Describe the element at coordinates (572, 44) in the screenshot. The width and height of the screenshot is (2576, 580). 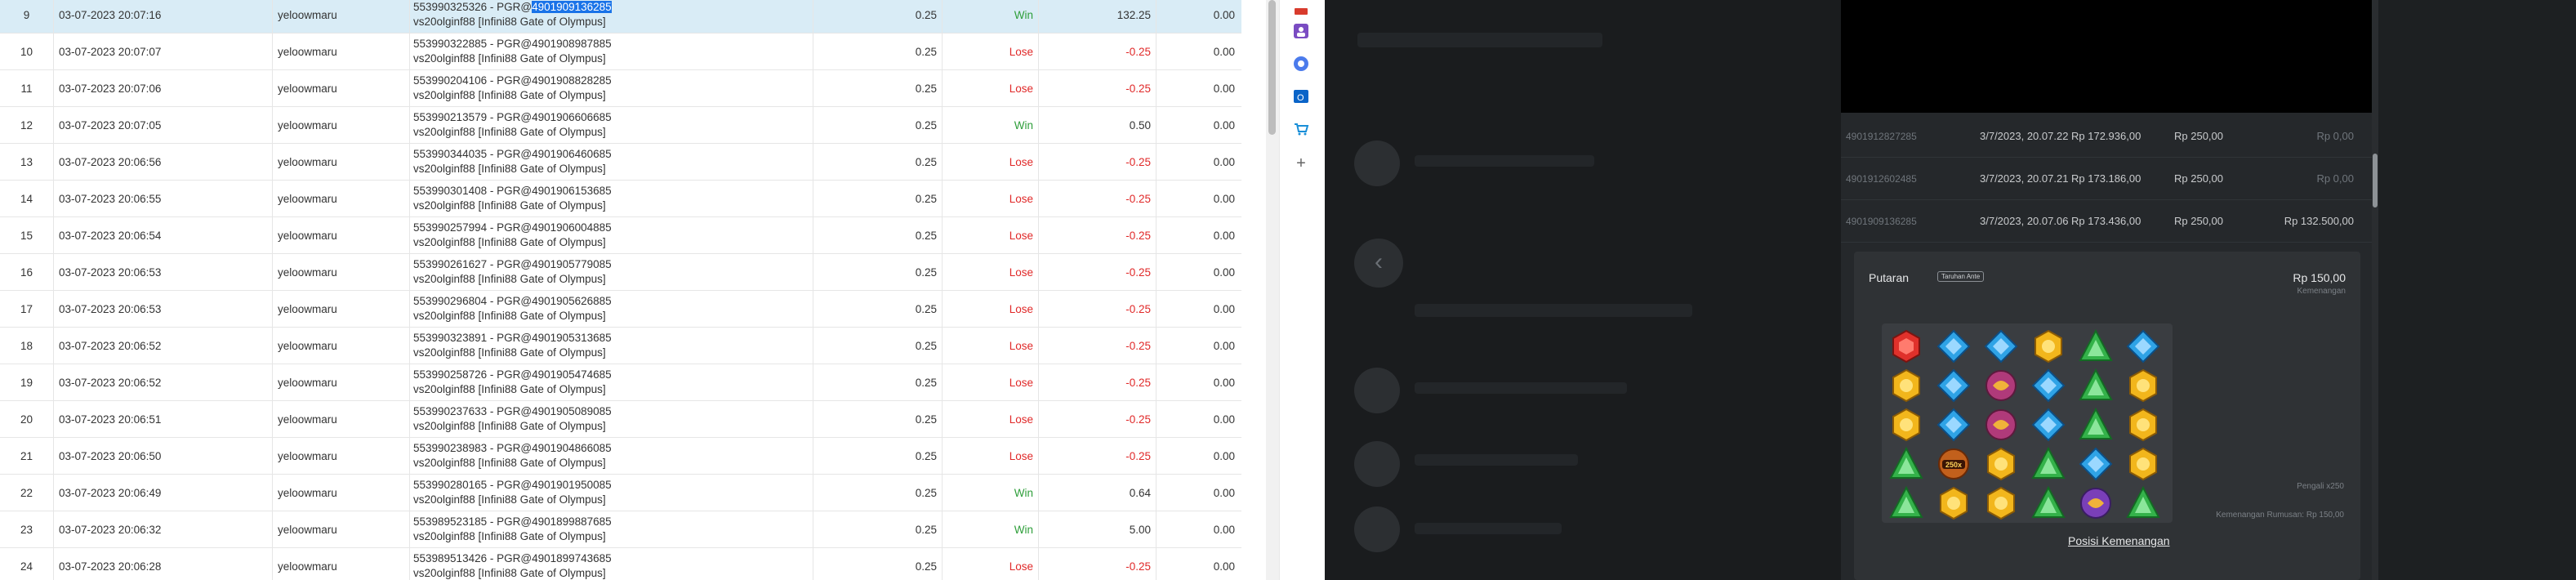
I see `round-id: 4901908987885` at that location.